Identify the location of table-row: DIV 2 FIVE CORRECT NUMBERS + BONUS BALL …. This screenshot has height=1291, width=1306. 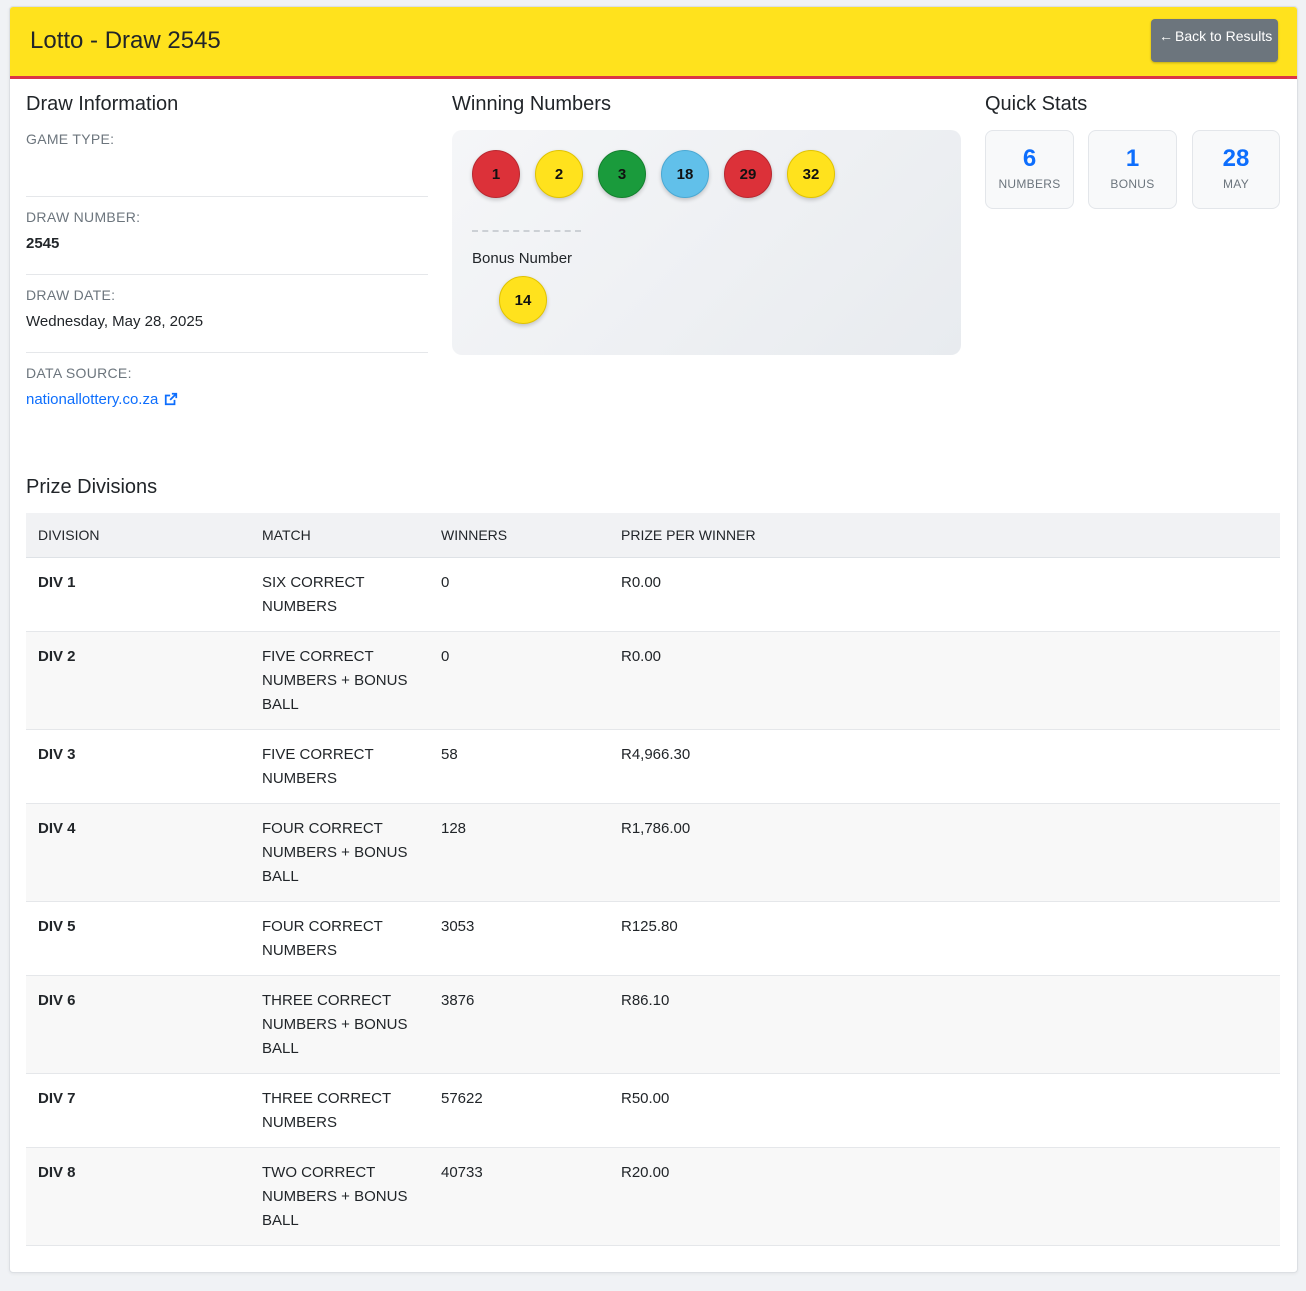
(653, 680).